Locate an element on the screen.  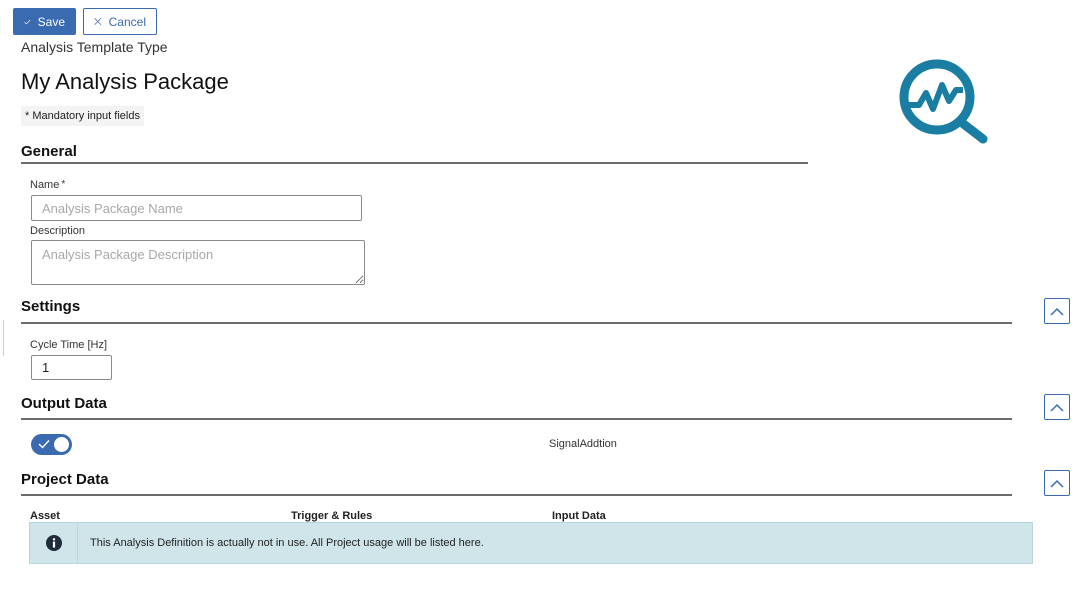
page-title: My Analysis Package is located at coordinates (125, 81).